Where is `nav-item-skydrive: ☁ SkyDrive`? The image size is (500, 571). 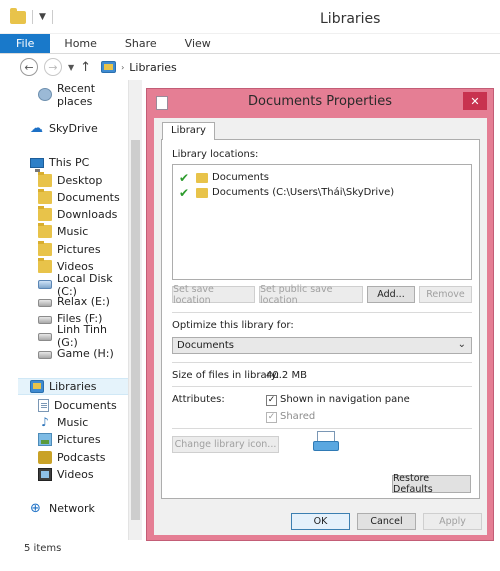
nav-item-skydrive: ☁ SkyDrive is located at coordinates (79, 128).